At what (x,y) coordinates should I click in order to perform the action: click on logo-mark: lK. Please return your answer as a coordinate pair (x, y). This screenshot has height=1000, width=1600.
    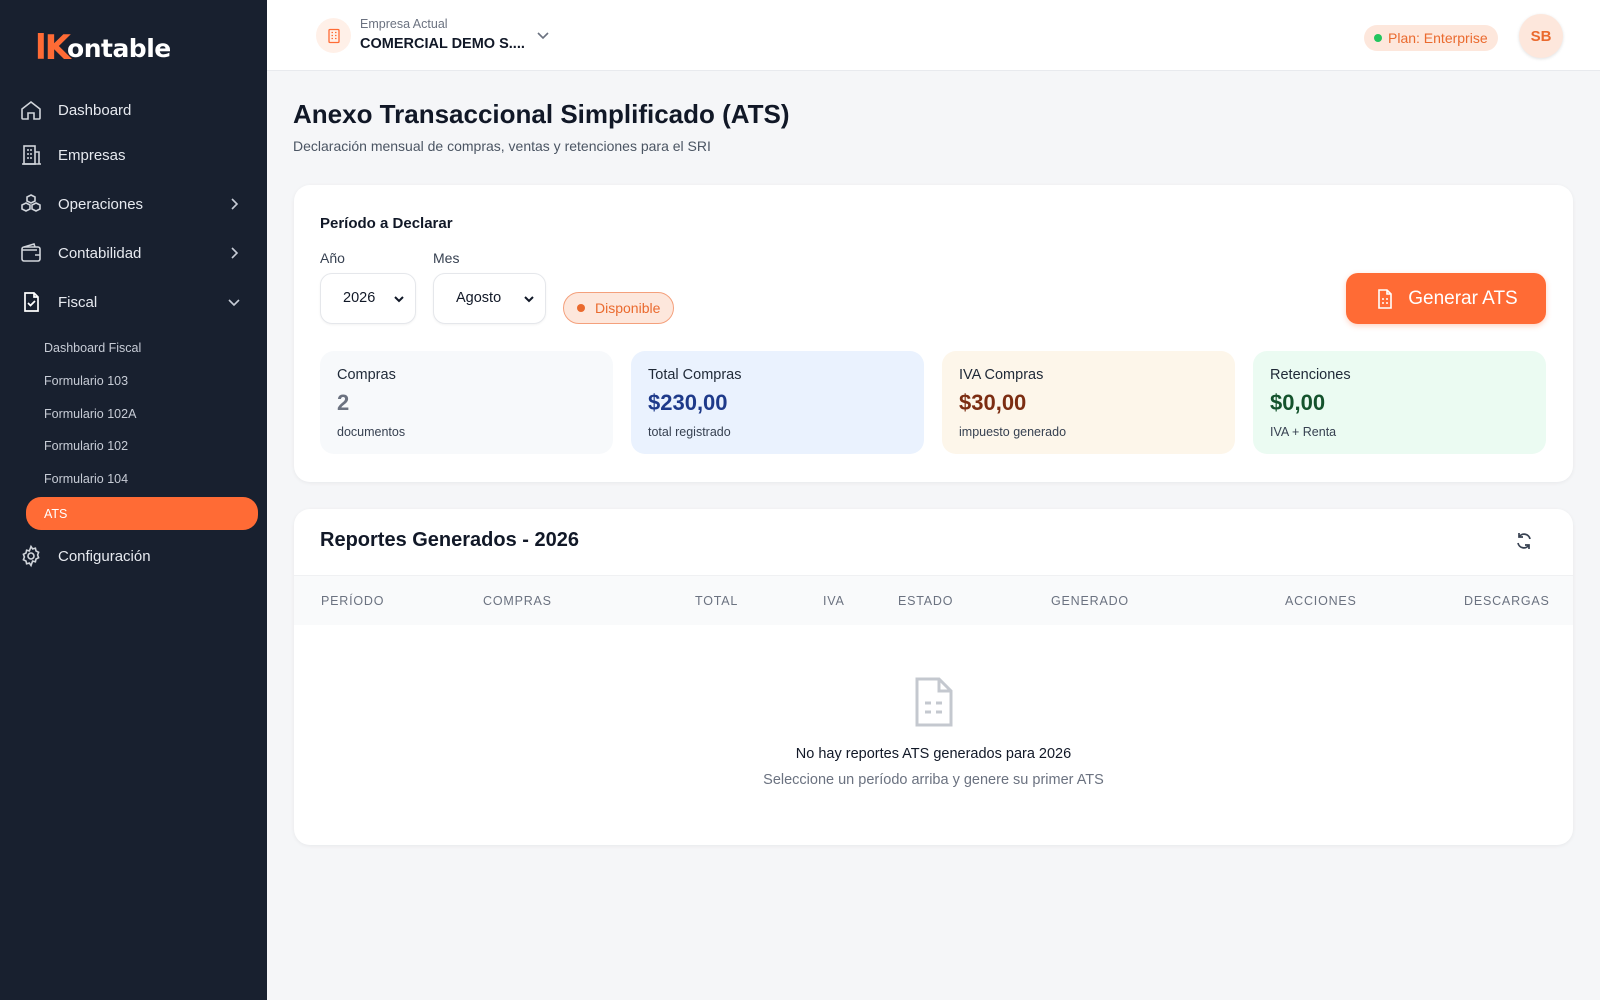
    Looking at the image, I should click on (53, 48).